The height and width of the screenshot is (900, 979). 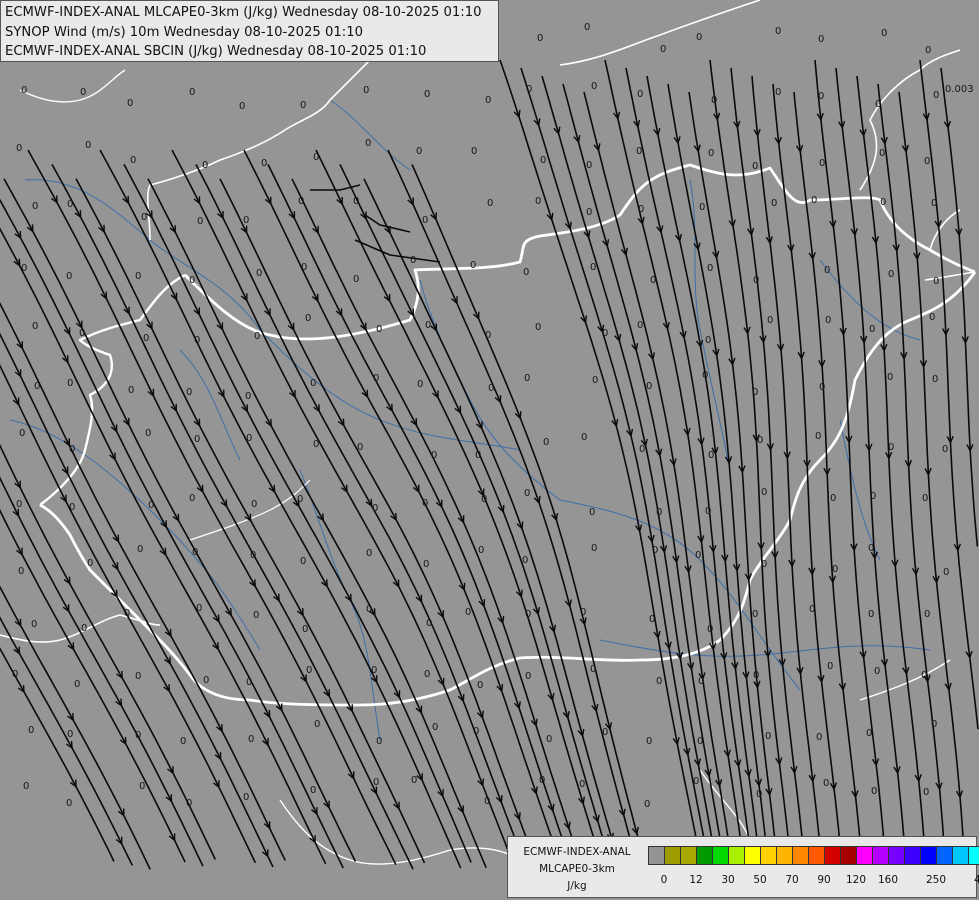 I want to click on station-value-special: 0.003, so click(x=959, y=89).